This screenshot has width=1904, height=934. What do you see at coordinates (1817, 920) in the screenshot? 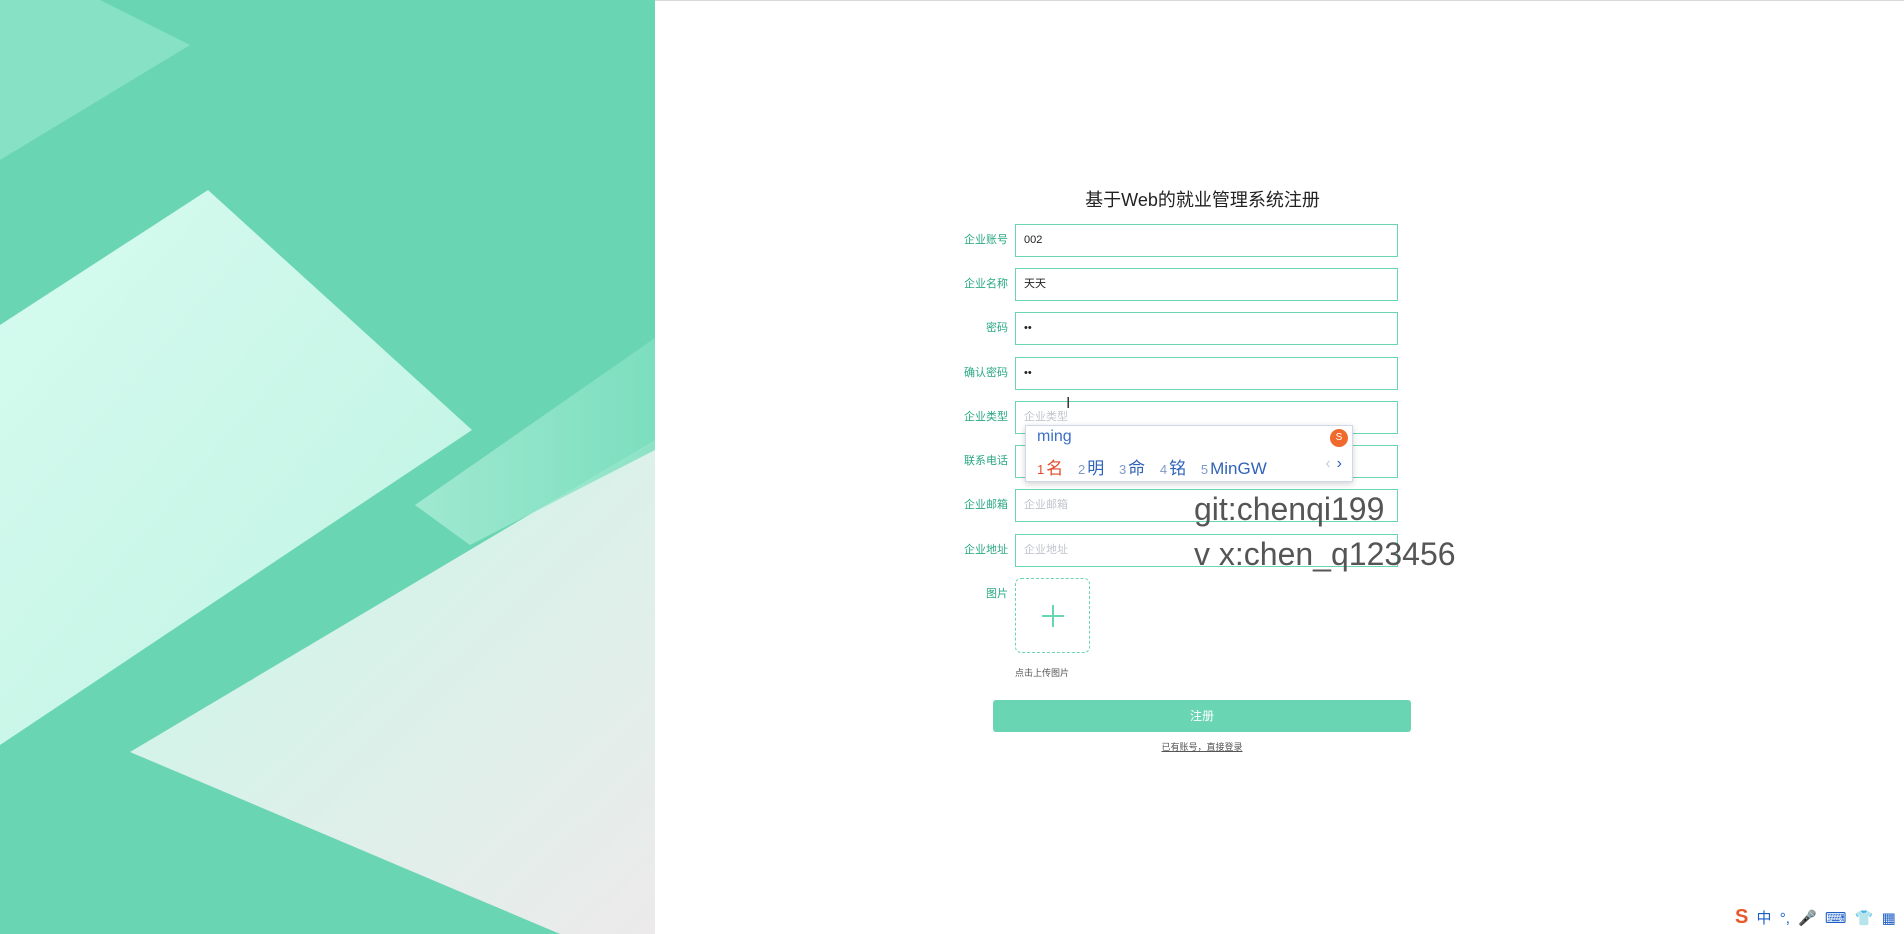
I see `ime-toolbar: S 中 °, 🎤 ⌨ 👕 ▦` at bounding box center [1817, 920].